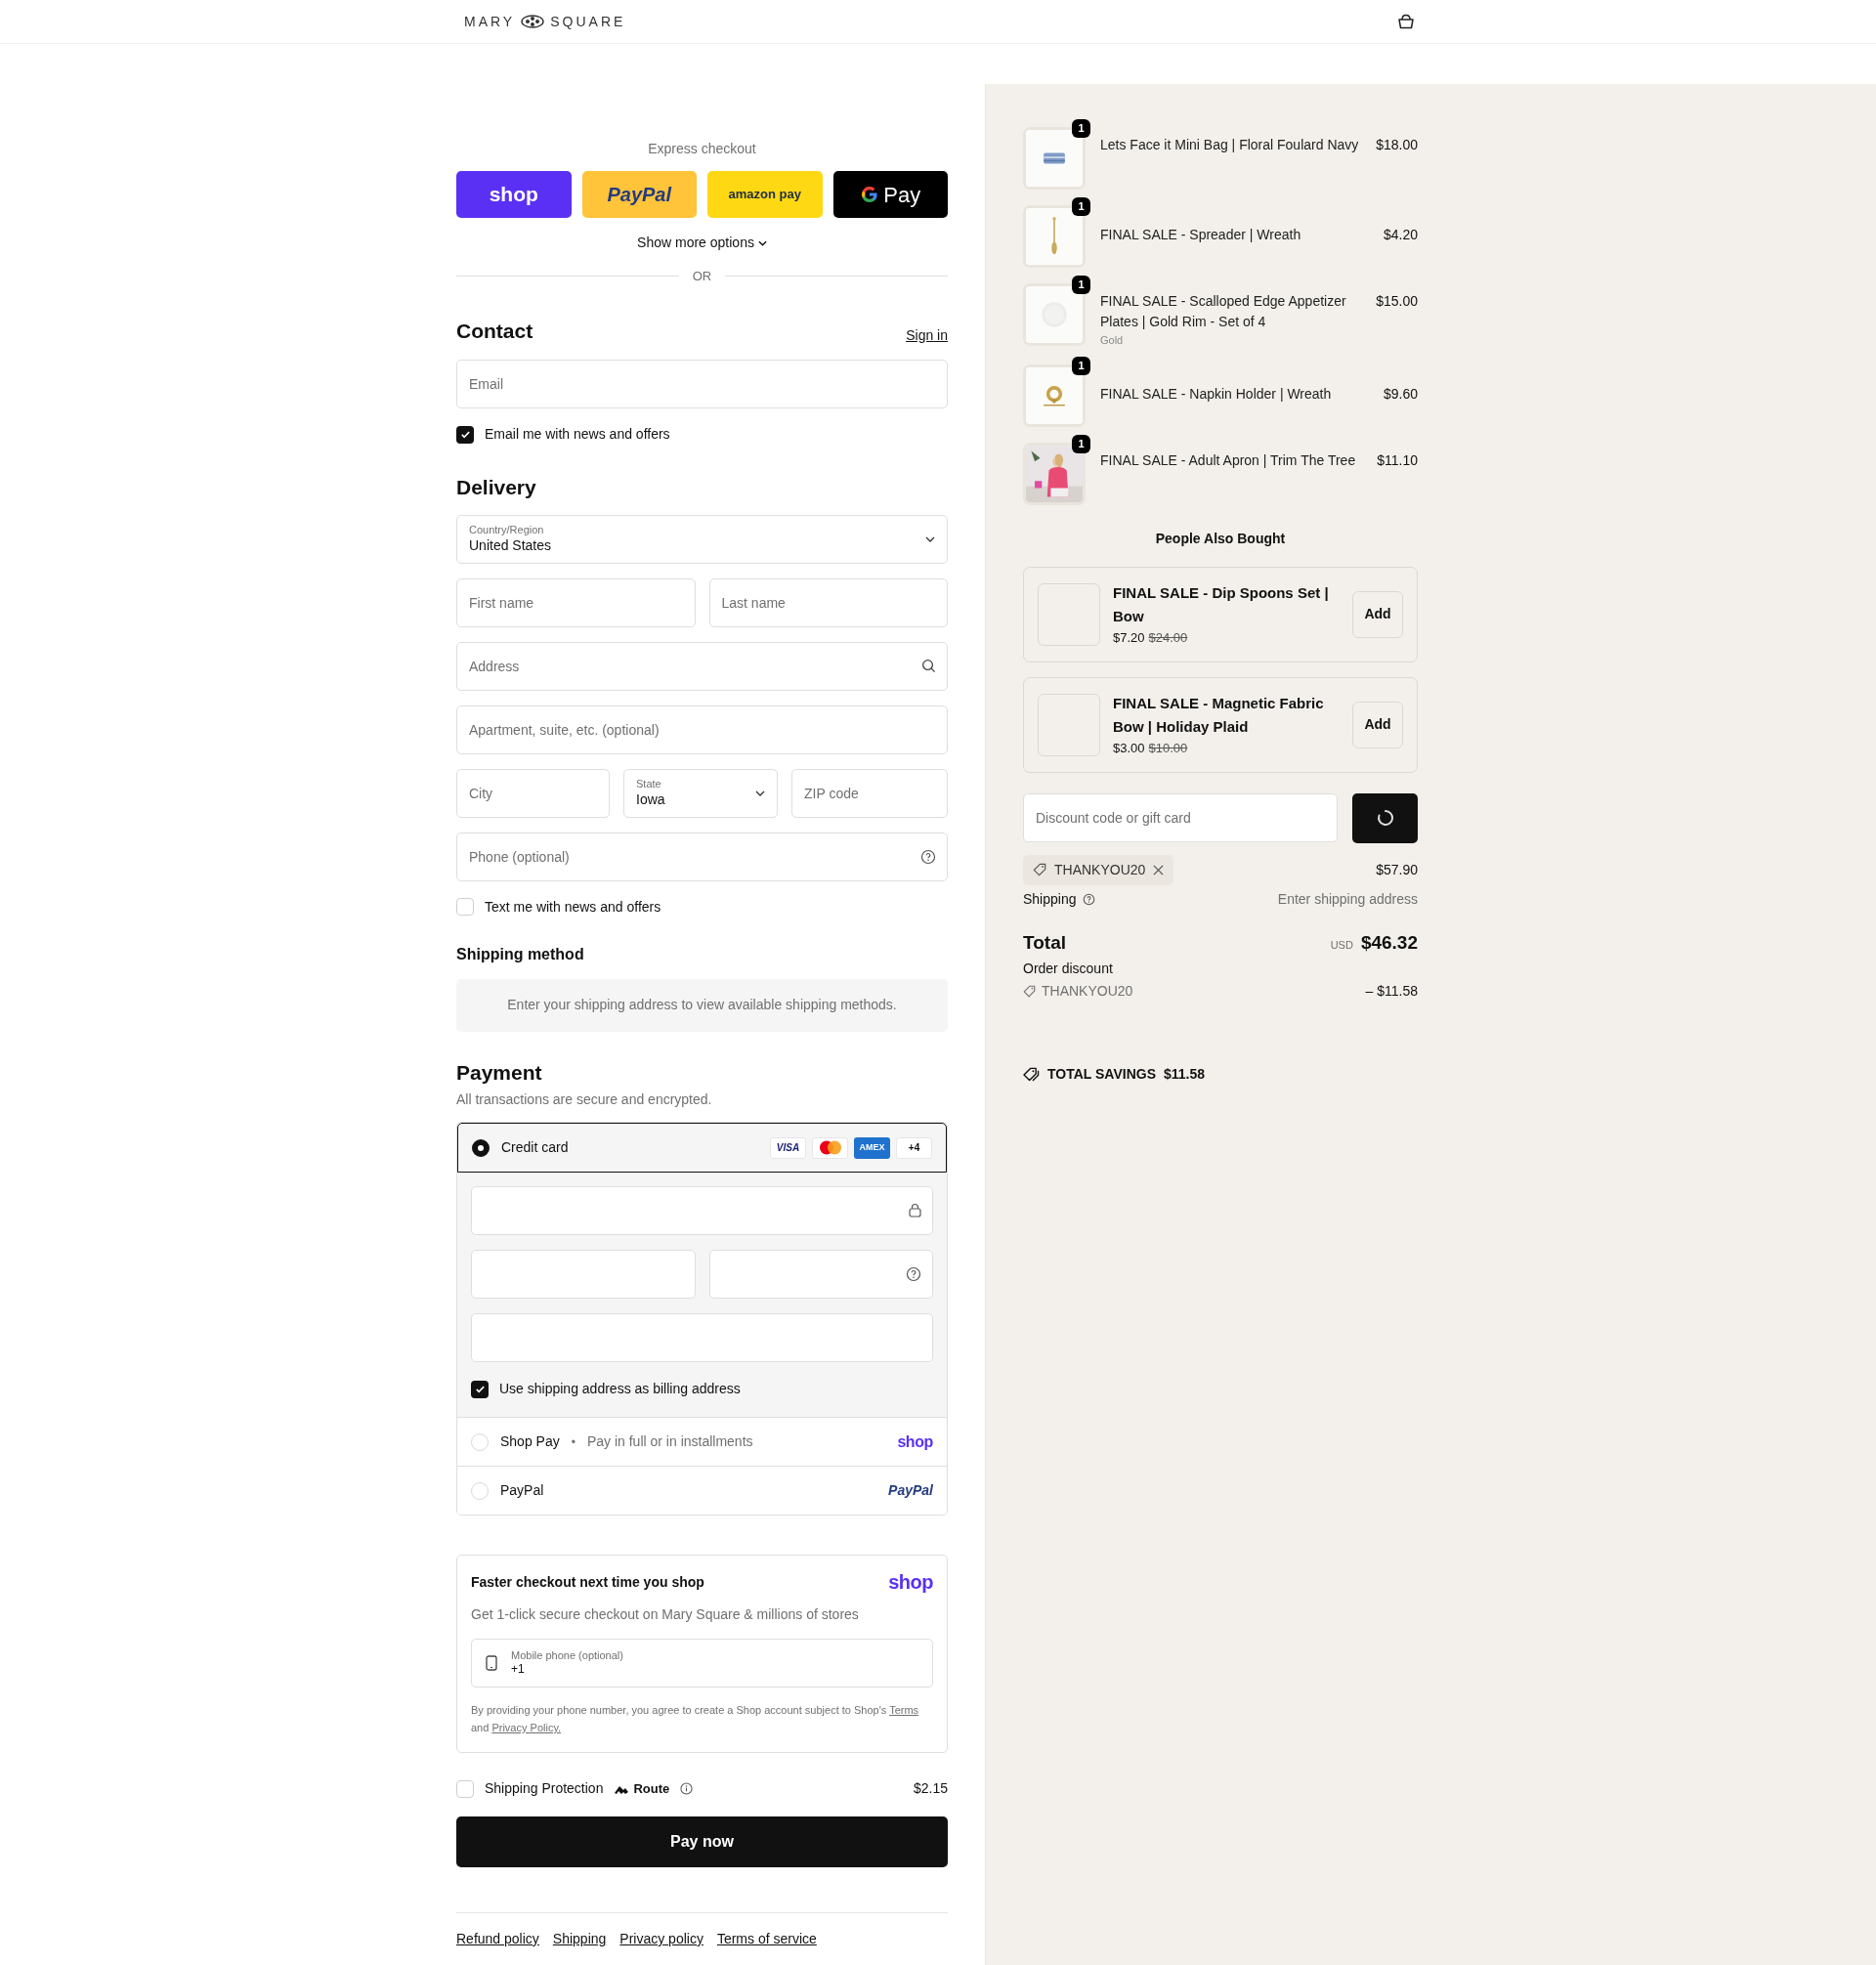 The width and height of the screenshot is (1876, 1965). What do you see at coordinates (1087, 992) in the screenshot?
I see `discount-code: THANKYOU20` at bounding box center [1087, 992].